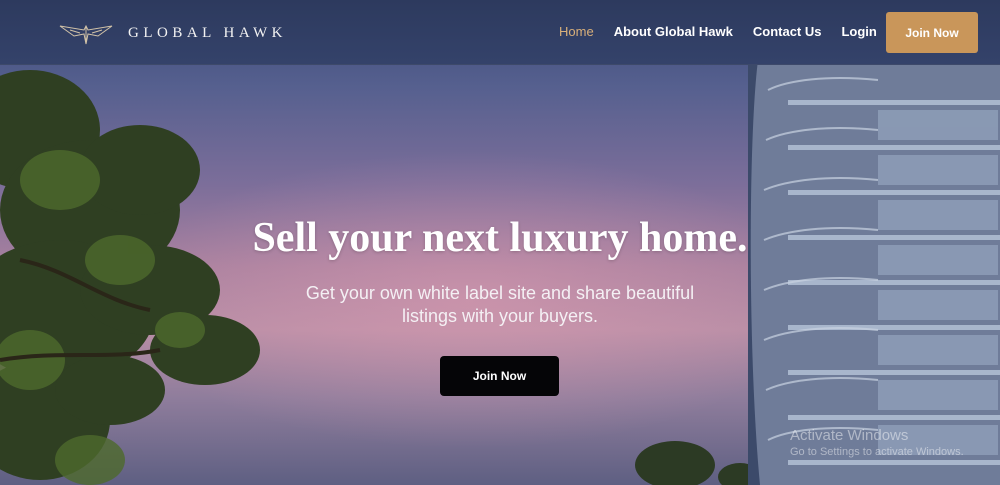 This screenshot has height=485, width=1000. I want to click on watermark-subtitle: Go to Settings to activate Windows., so click(877, 452).